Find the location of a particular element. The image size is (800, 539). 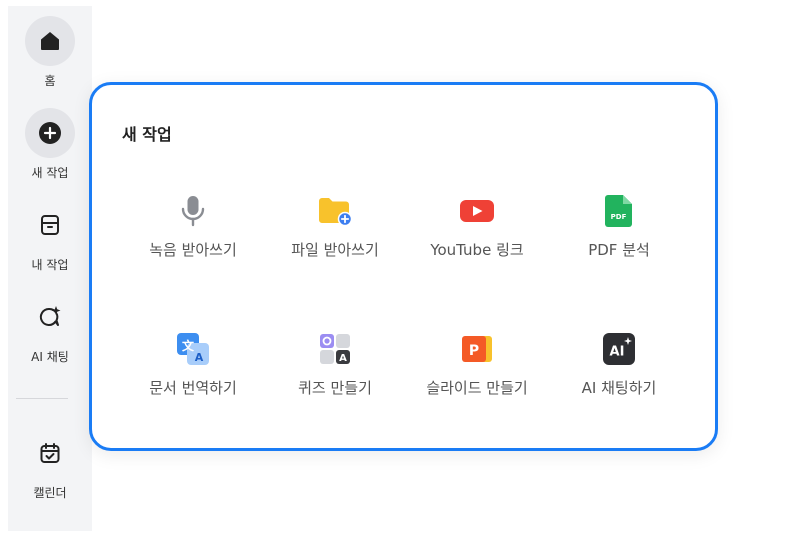

svg-text: 文 is located at coordinates (188, 345).